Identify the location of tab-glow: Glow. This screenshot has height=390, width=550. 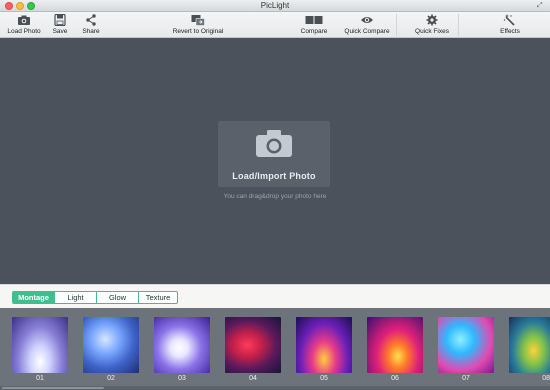
(118, 297).